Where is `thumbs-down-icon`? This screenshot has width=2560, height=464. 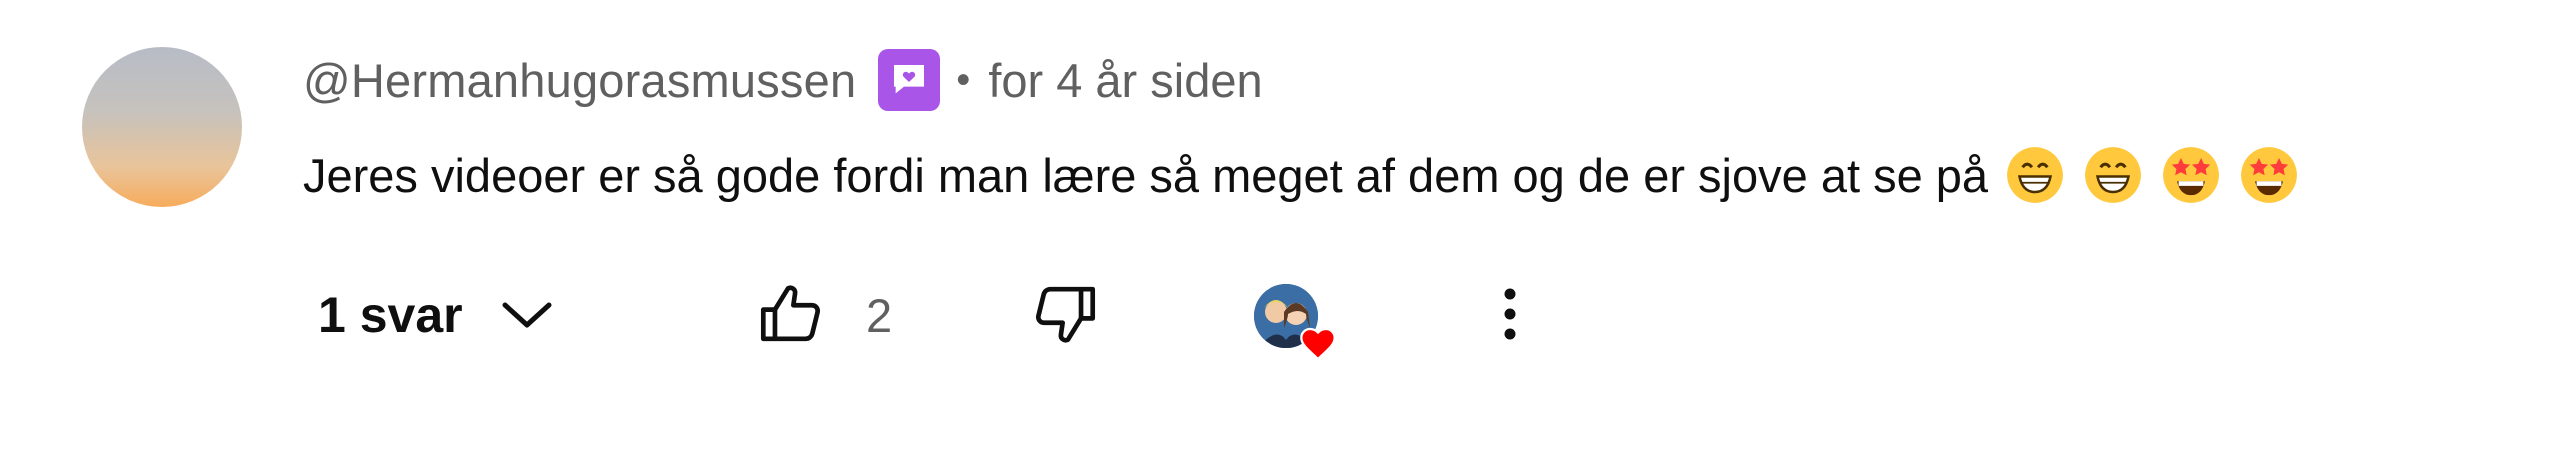
thumbs-down-icon is located at coordinates (1065, 316).